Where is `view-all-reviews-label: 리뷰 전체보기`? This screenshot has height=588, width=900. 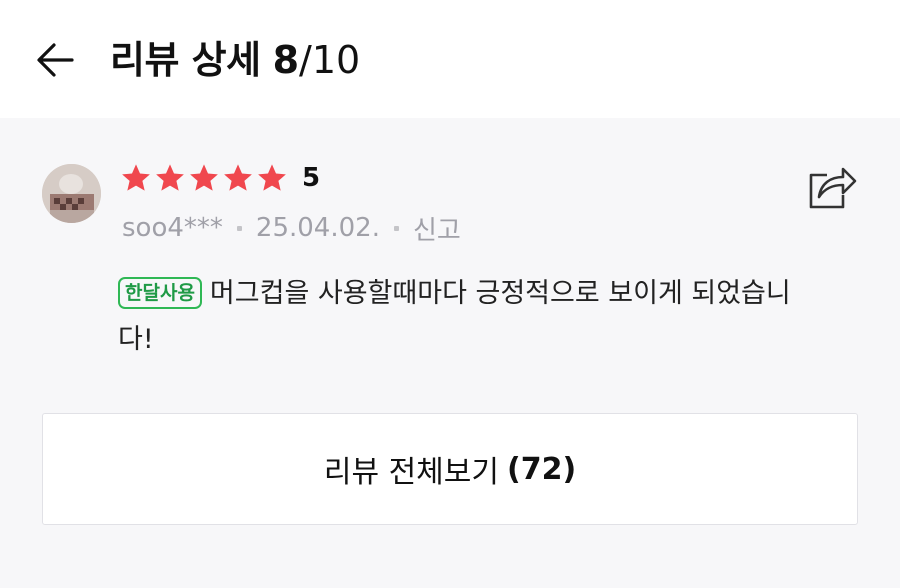
view-all-reviews-label: 리뷰 전체보기 is located at coordinates (411, 472).